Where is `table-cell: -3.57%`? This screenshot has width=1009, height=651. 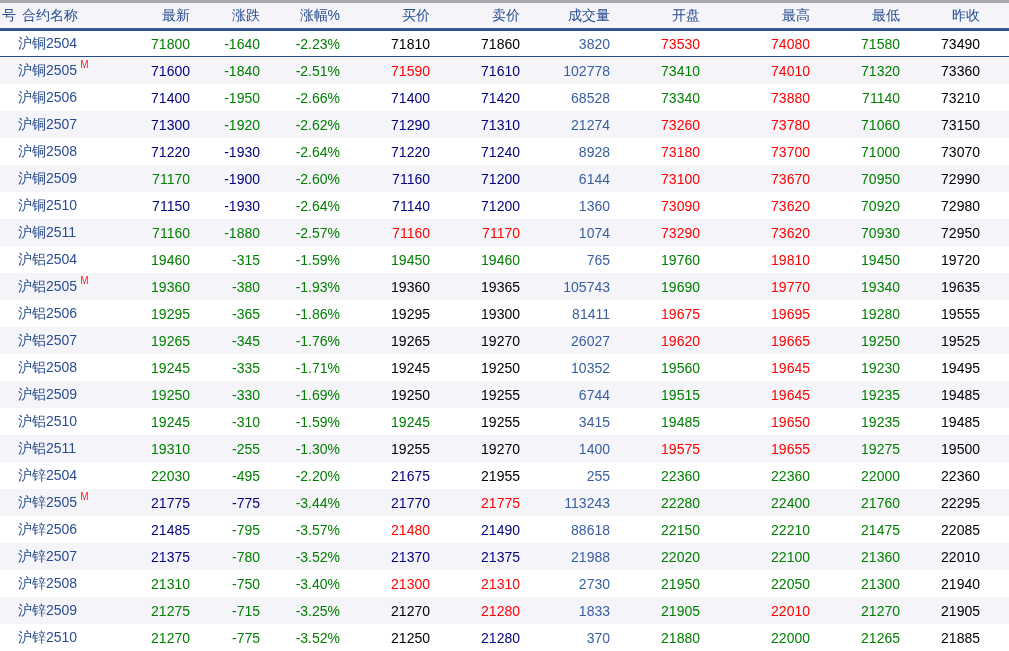
table-cell: -3.57% is located at coordinates (317, 529).